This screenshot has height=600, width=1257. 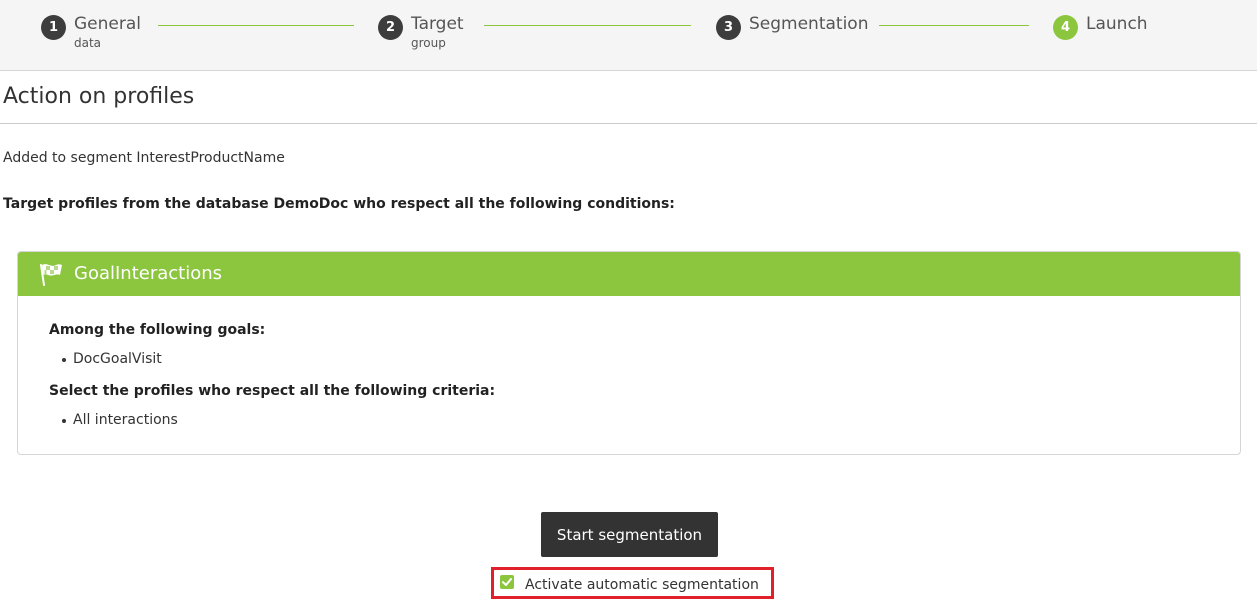 I want to click on panel-title: GoalInteractions, so click(x=148, y=273).